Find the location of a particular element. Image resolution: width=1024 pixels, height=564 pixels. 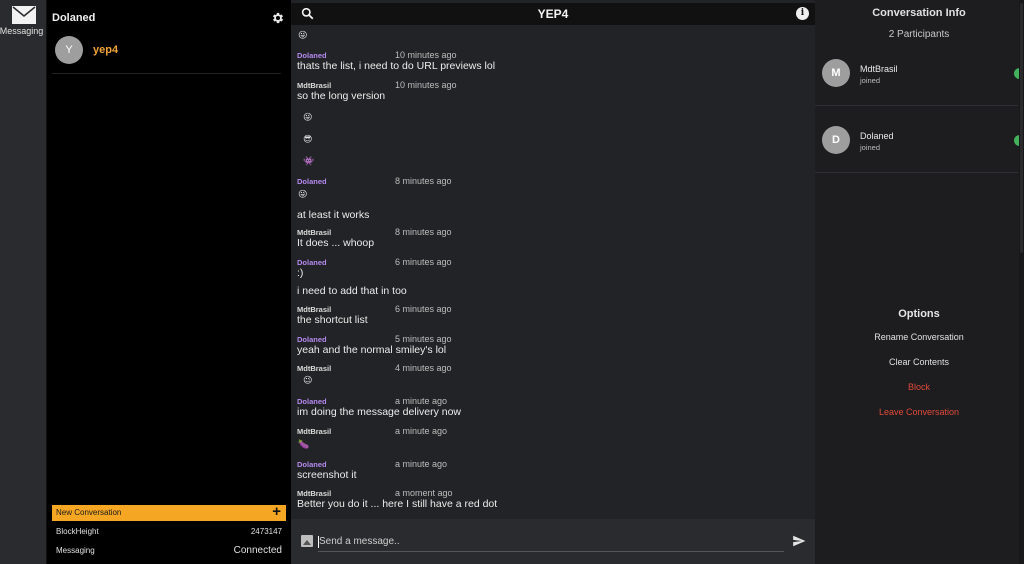

message-time: 5 minutes ago is located at coordinates (423, 339).